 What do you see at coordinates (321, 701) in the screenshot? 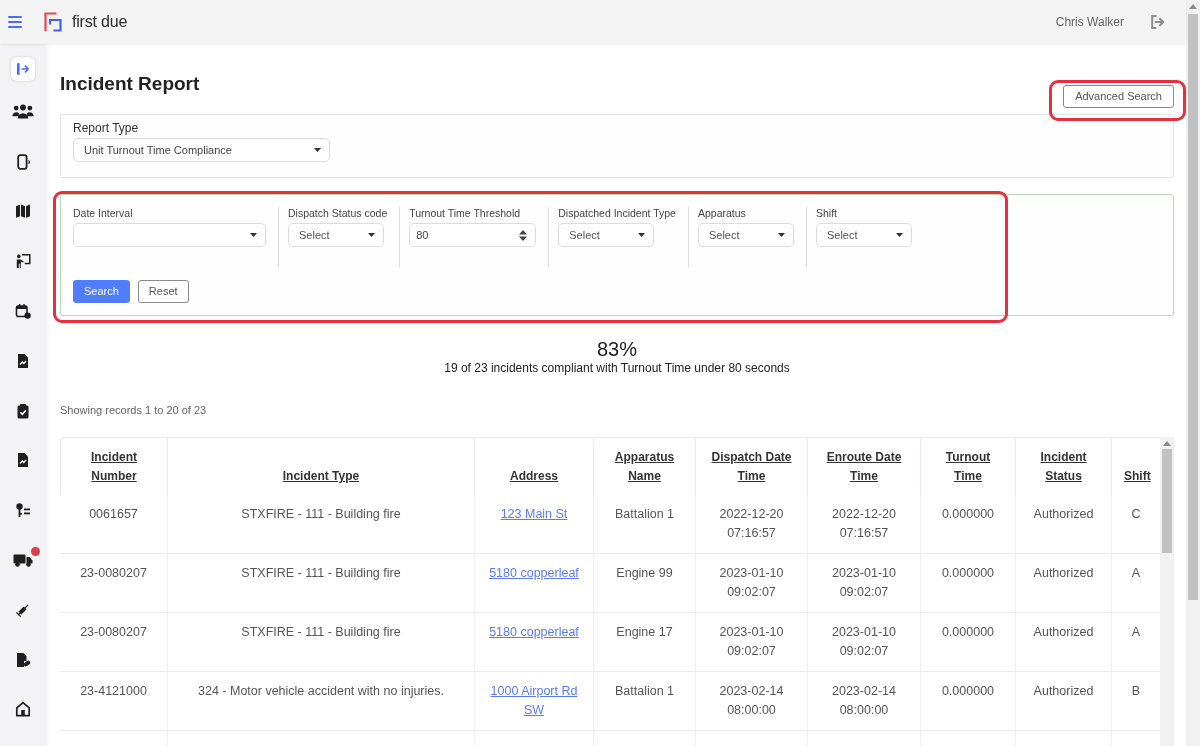
I see `table-cell: 324 - Motor vehicle accident with no injuries.` at bounding box center [321, 701].